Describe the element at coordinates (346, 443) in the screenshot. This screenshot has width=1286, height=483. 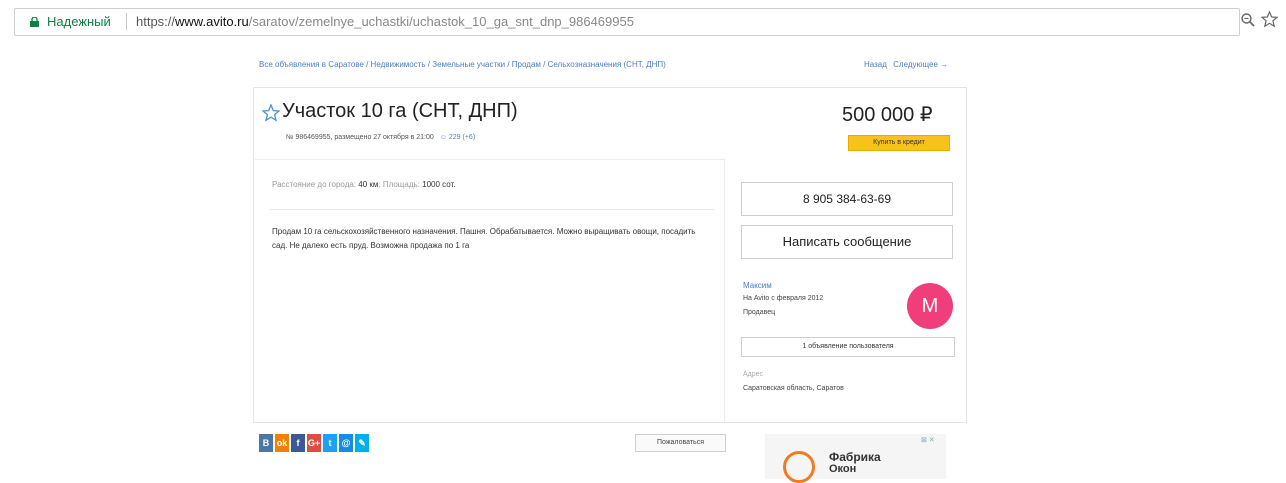
I see `mail-icon: @` at that location.